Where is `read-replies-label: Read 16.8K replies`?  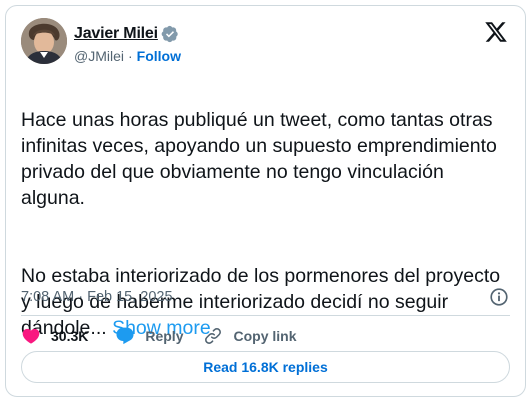 read-replies-label: Read 16.8K replies is located at coordinates (265, 367).